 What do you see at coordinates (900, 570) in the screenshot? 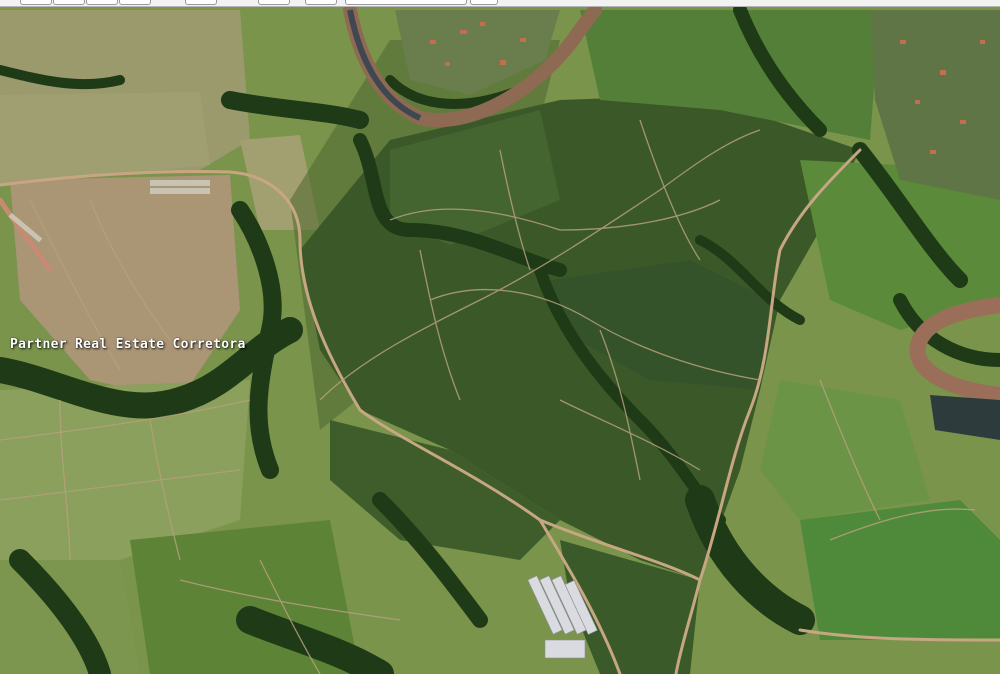
I see `green-pasture` at bounding box center [900, 570].